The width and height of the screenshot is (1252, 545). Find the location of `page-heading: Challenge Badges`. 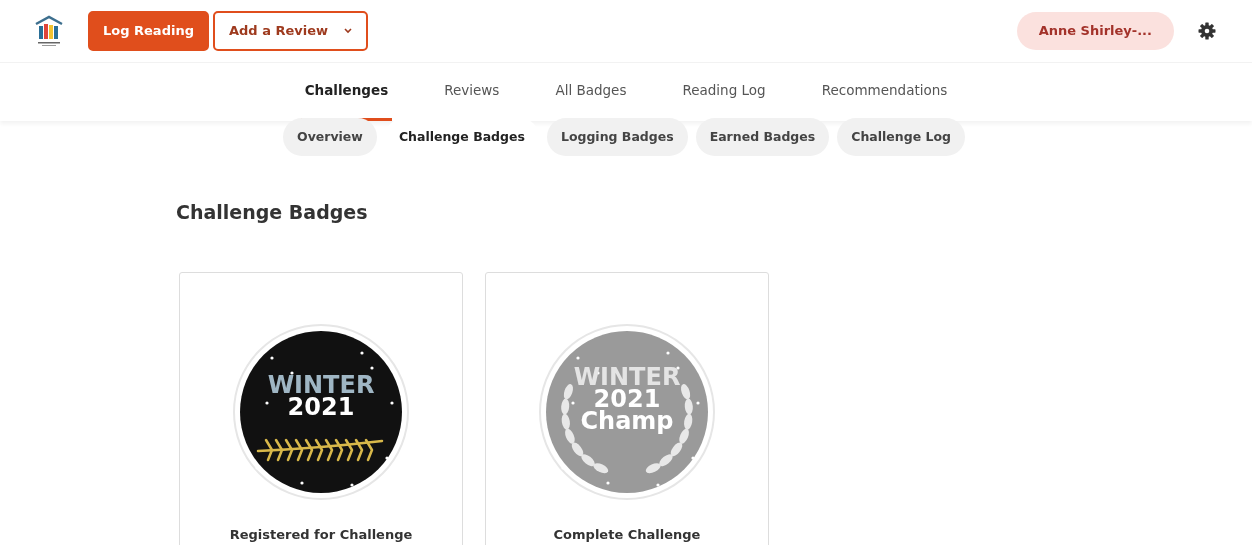

page-heading: Challenge Badges is located at coordinates (272, 212).